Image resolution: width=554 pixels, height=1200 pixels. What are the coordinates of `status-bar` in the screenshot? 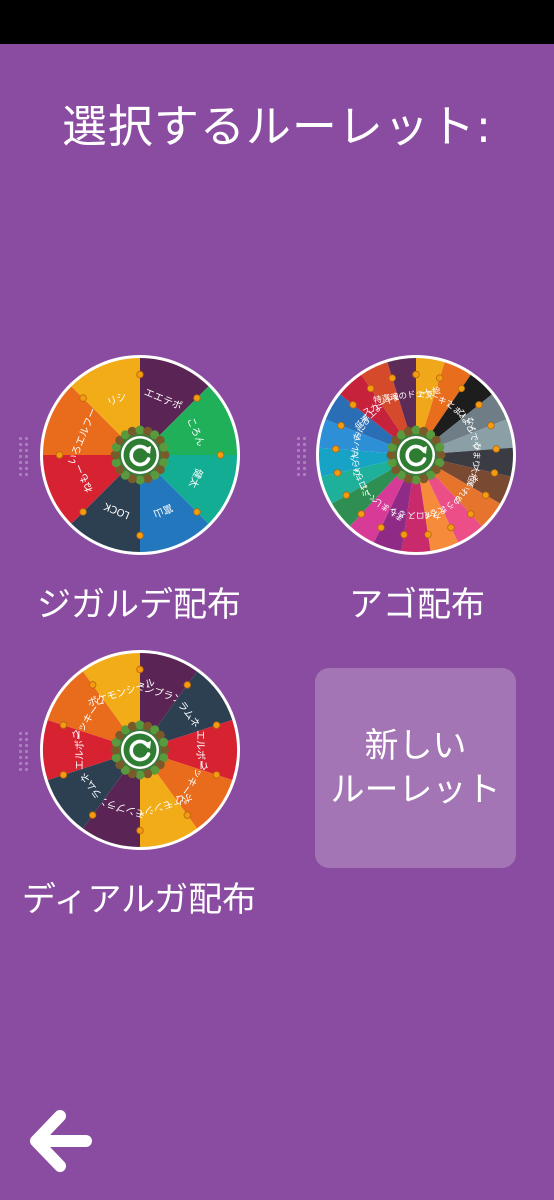 It's located at (277, 22).